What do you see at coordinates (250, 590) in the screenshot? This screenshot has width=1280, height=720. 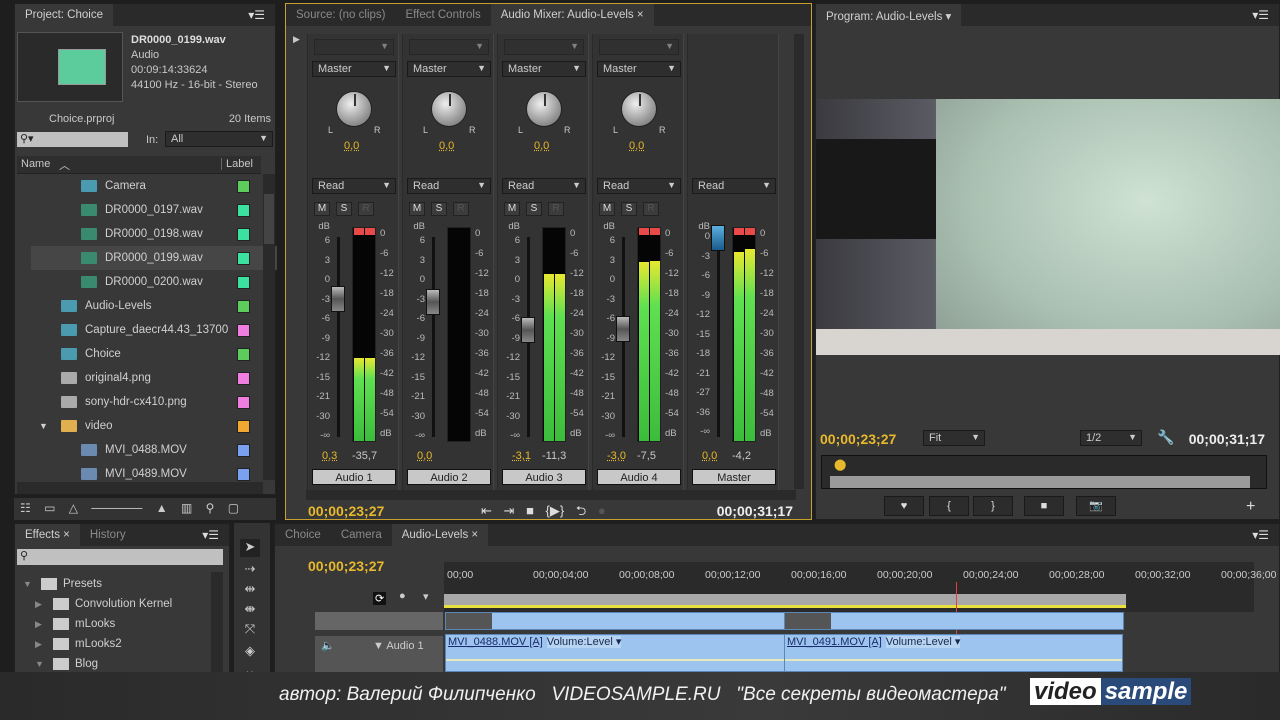 I see `ripple-edit-tool-icon: ⇹` at bounding box center [250, 590].